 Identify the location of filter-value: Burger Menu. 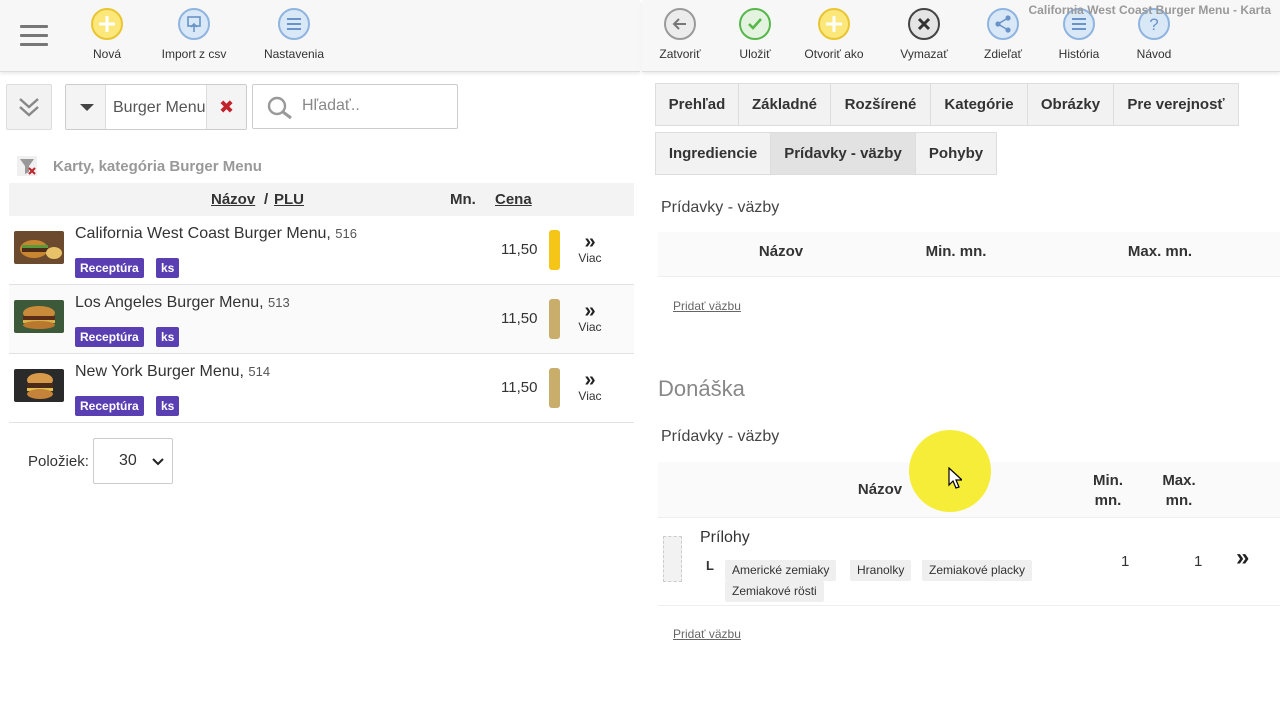
(159, 107).